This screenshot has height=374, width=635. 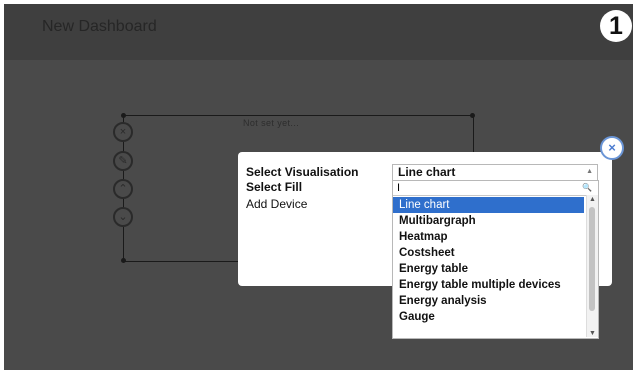 What do you see at coordinates (99, 26) in the screenshot?
I see `dashboard-title: New Dashboard` at bounding box center [99, 26].